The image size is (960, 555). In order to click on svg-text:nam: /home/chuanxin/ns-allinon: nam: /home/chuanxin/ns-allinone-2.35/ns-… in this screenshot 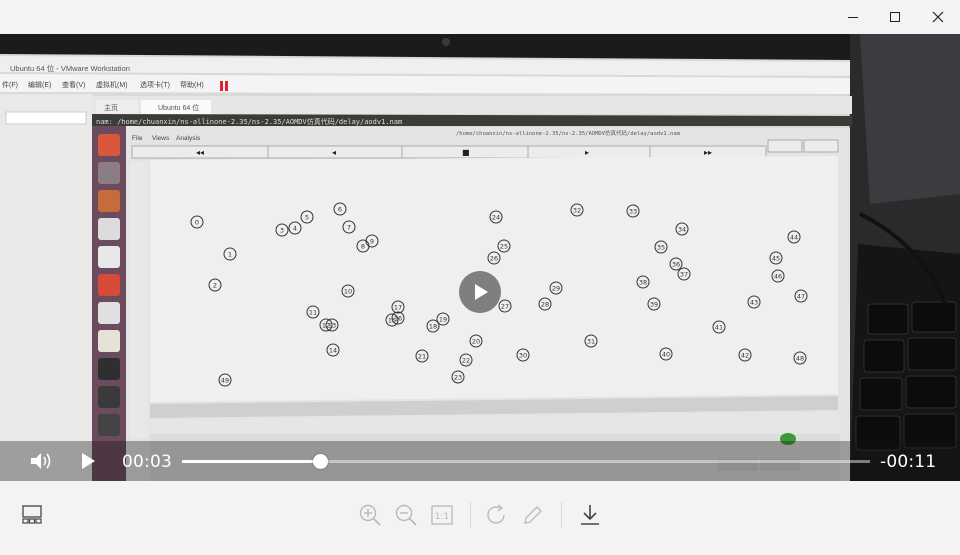, I will do `click(249, 121)`.